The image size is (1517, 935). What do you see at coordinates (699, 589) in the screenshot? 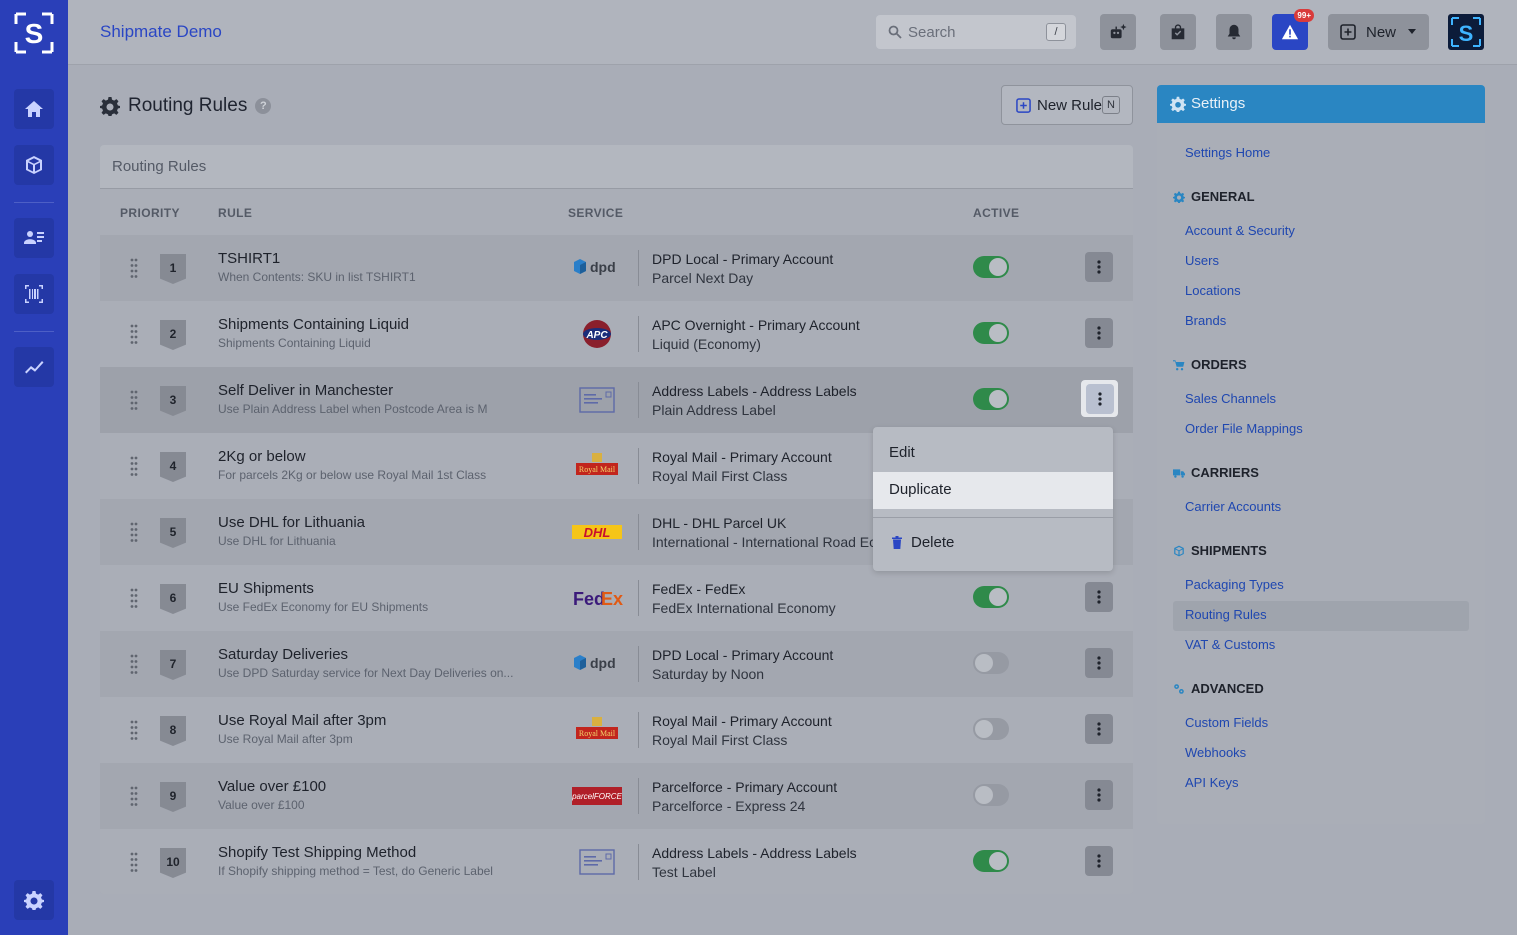
I see `carrier-account: FedEx - FedEx` at bounding box center [699, 589].